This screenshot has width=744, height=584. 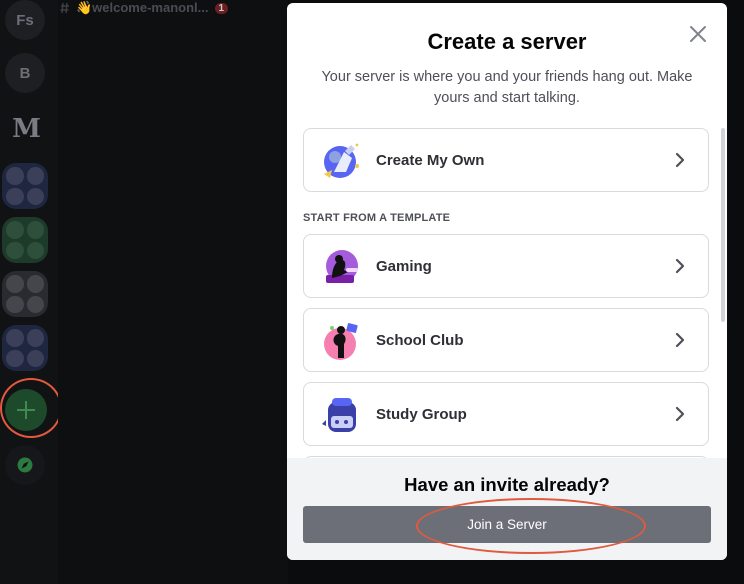 I want to click on study-group-illustration-icon, so click(x=339, y=415).